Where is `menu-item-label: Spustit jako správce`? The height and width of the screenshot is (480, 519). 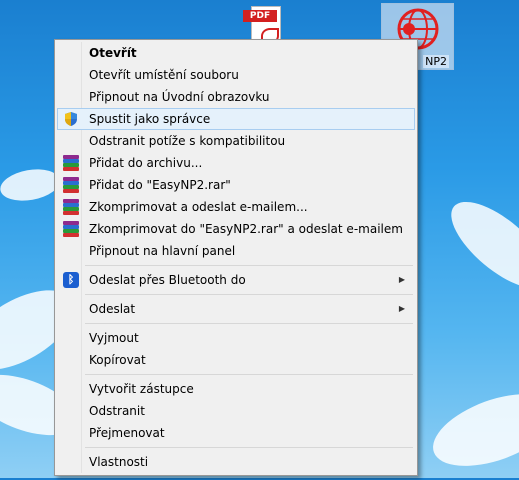
menu-item-label: Spustit jako správce is located at coordinates (150, 119).